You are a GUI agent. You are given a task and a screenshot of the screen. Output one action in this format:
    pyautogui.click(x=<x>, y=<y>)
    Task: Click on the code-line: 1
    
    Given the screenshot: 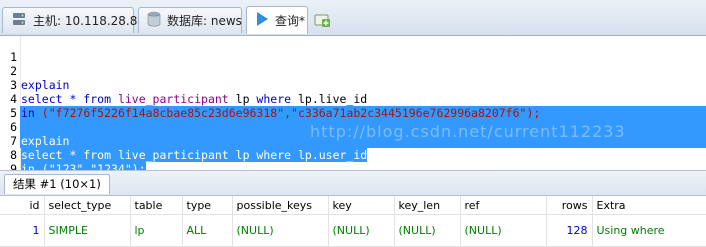 What is the action you would take?
    pyautogui.click(x=353, y=50)
    